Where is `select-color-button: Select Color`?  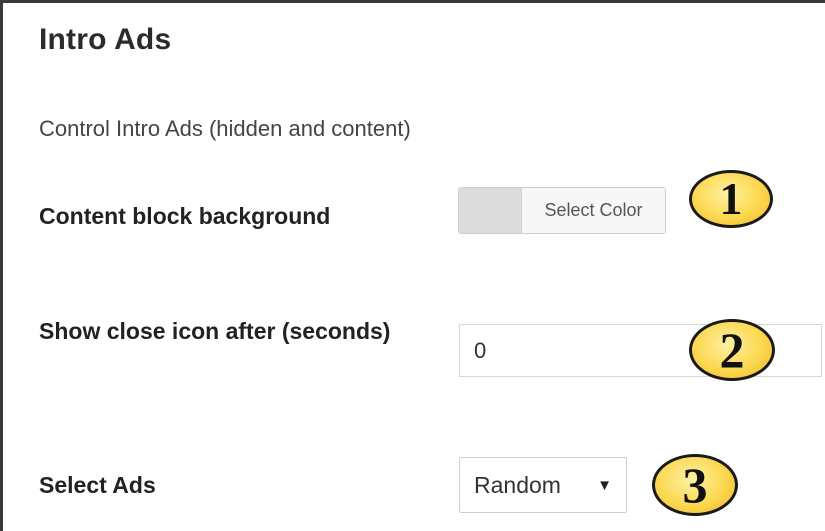
select-color-button: Select Color is located at coordinates (593, 210).